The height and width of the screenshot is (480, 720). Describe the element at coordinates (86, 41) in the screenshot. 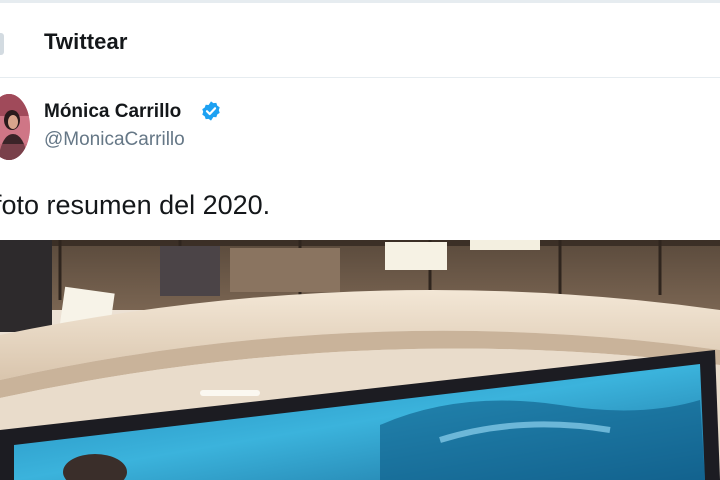

I see `page-title: Twittear` at that location.